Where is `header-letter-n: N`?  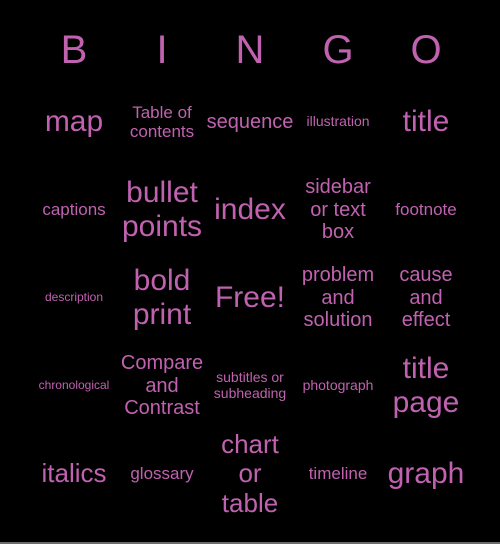 header-letter-n: N is located at coordinates (250, 50).